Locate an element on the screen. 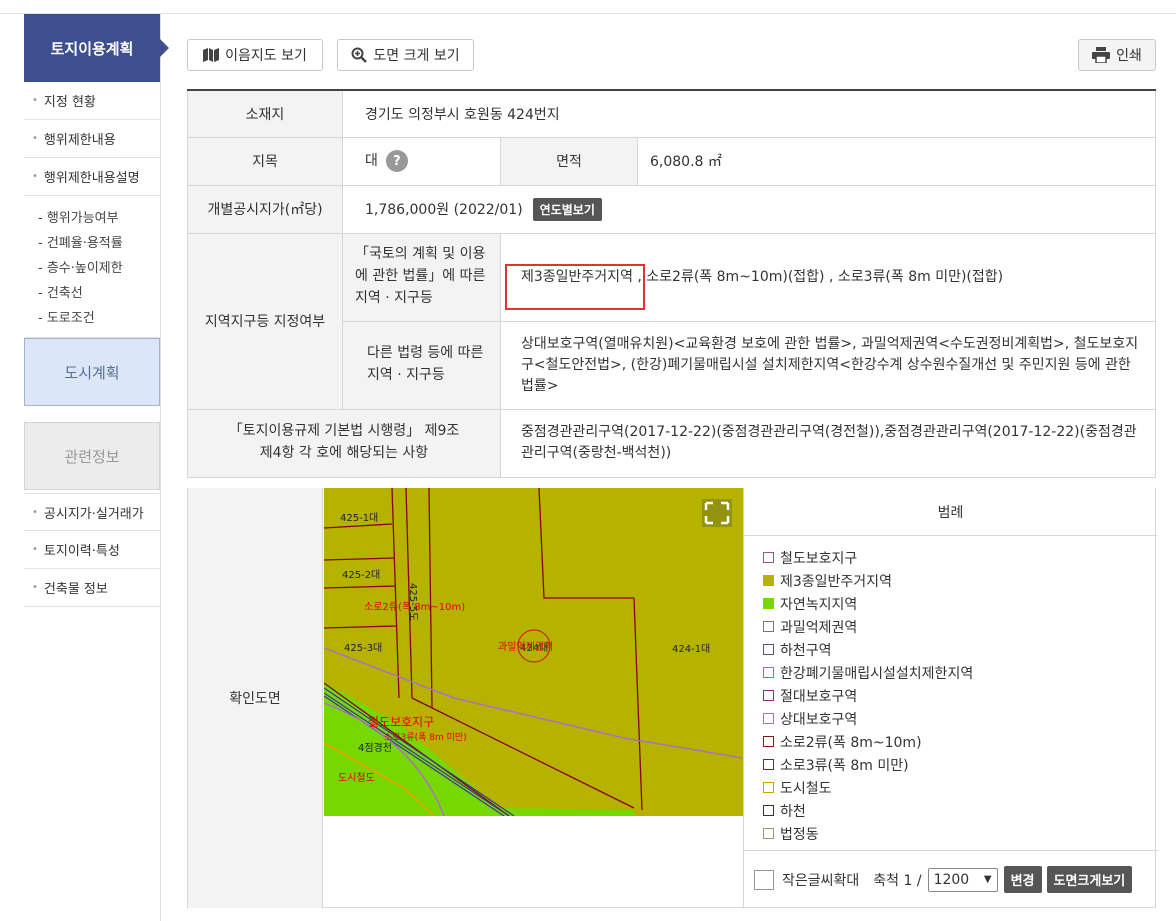 The image size is (1176, 921). map-icon is located at coordinates (211, 55).